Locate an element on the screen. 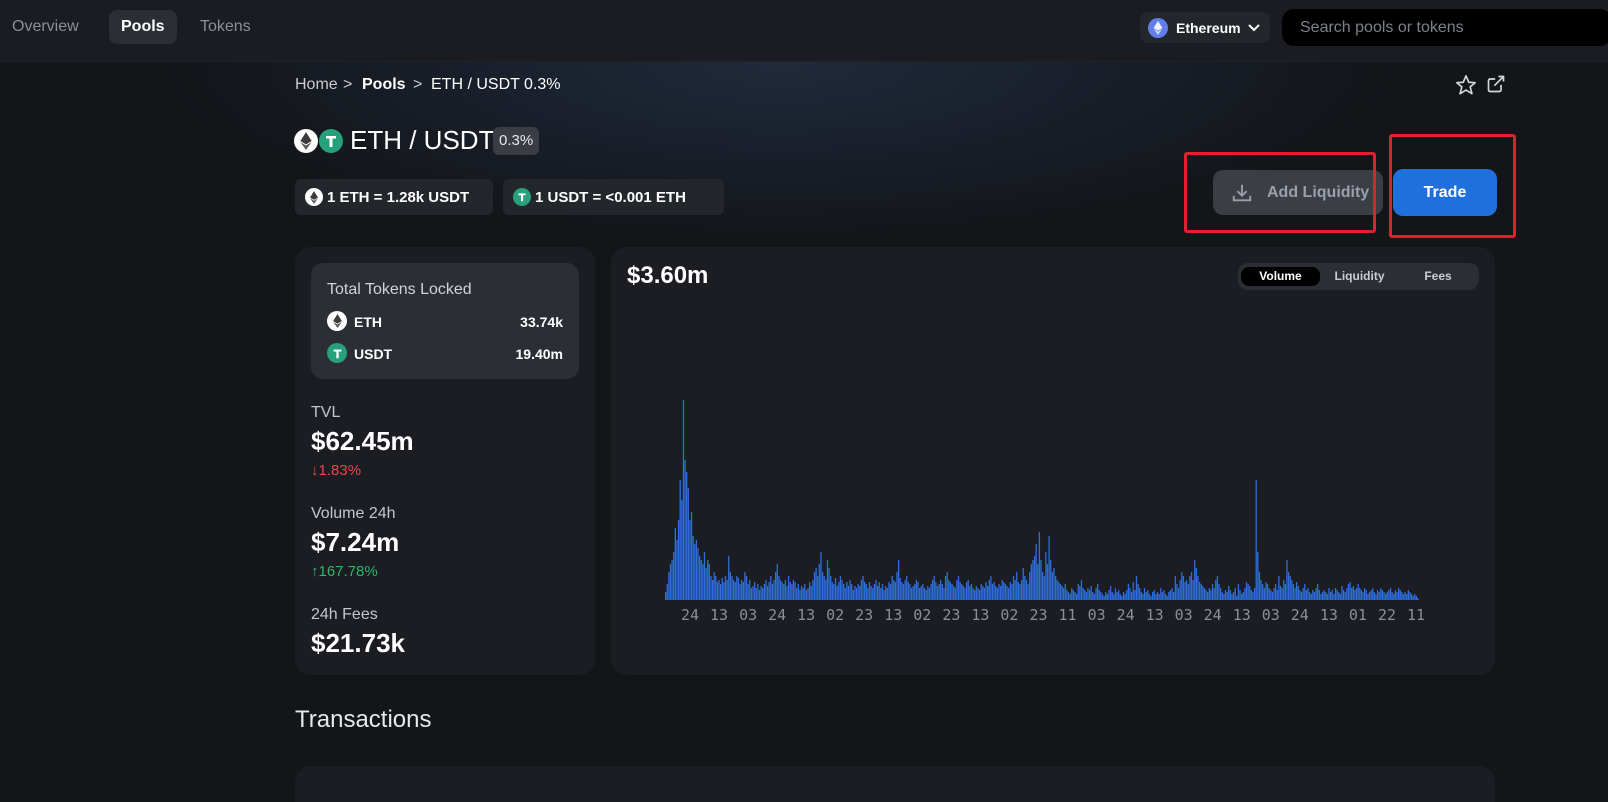 The width and height of the screenshot is (1608, 802). price-usdt-chip: 1 USDT = <0.001 ETH is located at coordinates (613, 197).